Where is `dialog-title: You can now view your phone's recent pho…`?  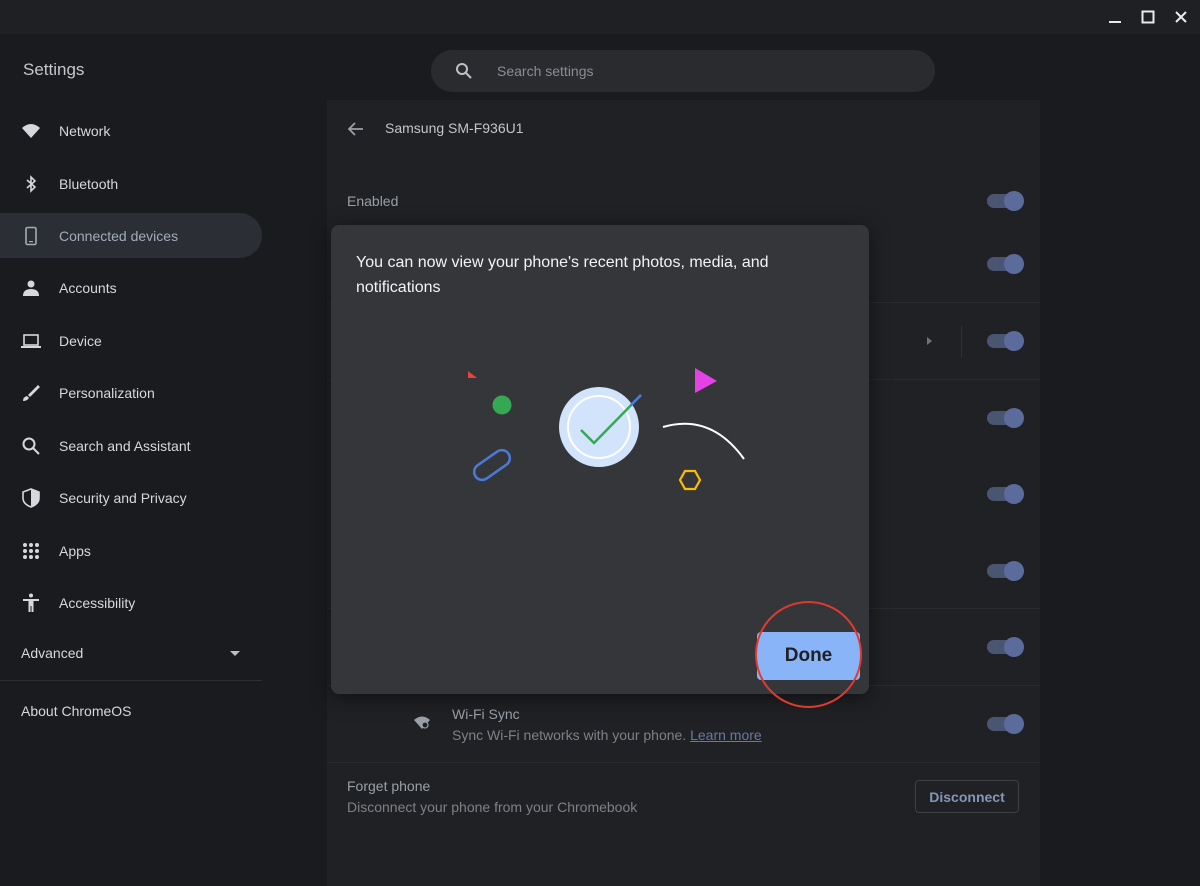 dialog-title: You can now view your phone's recent pho… is located at coordinates (562, 275).